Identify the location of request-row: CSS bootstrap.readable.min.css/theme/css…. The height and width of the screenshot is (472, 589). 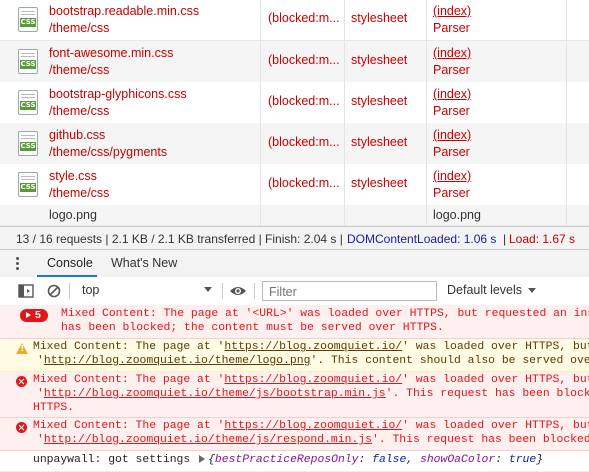
(294, 20).